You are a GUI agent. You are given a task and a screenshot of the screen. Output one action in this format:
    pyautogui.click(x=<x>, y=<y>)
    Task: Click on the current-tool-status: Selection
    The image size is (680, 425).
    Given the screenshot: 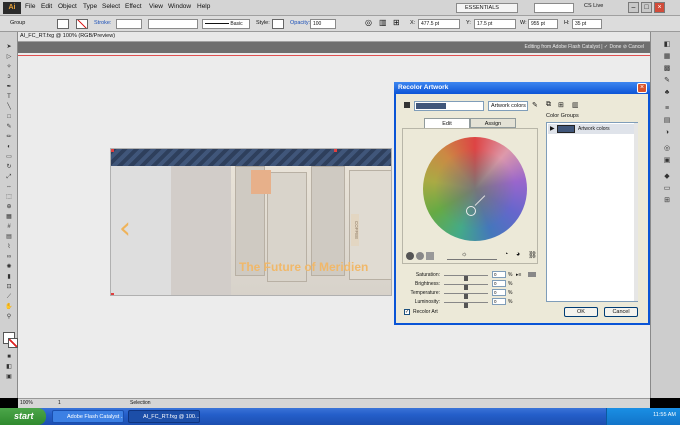 What is the action you would take?
    pyautogui.click(x=140, y=403)
    